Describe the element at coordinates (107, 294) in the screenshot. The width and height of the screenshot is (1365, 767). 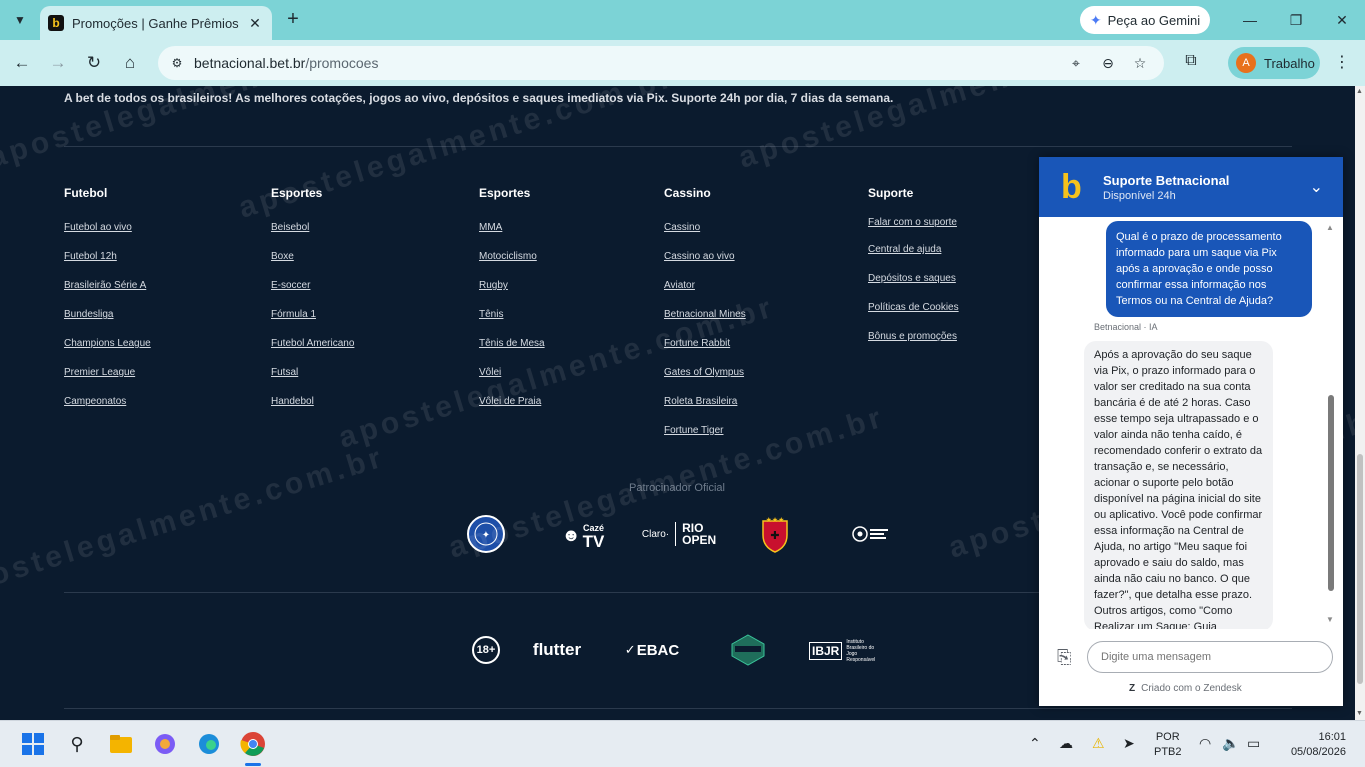
I see `footer-link: Brasileirão Série A` at that location.